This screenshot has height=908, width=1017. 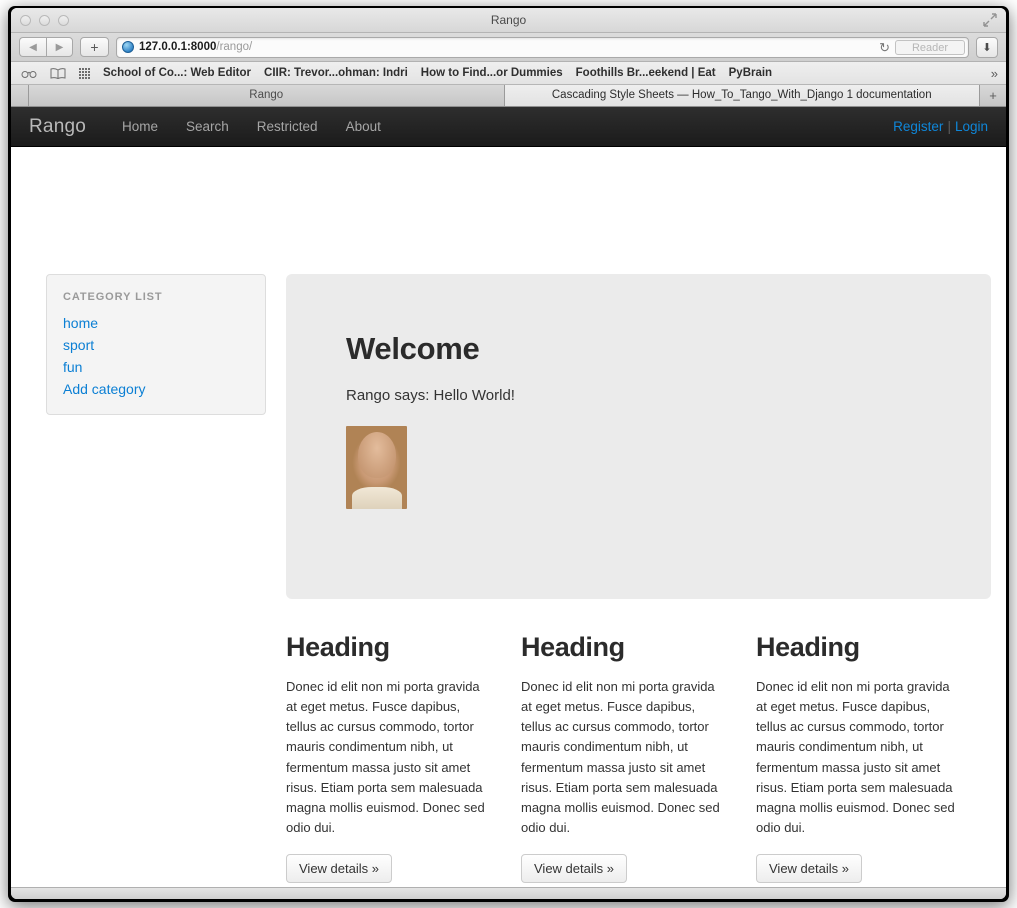 What do you see at coordinates (508, 893) in the screenshot?
I see `window-bottom-strip` at bounding box center [508, 893].